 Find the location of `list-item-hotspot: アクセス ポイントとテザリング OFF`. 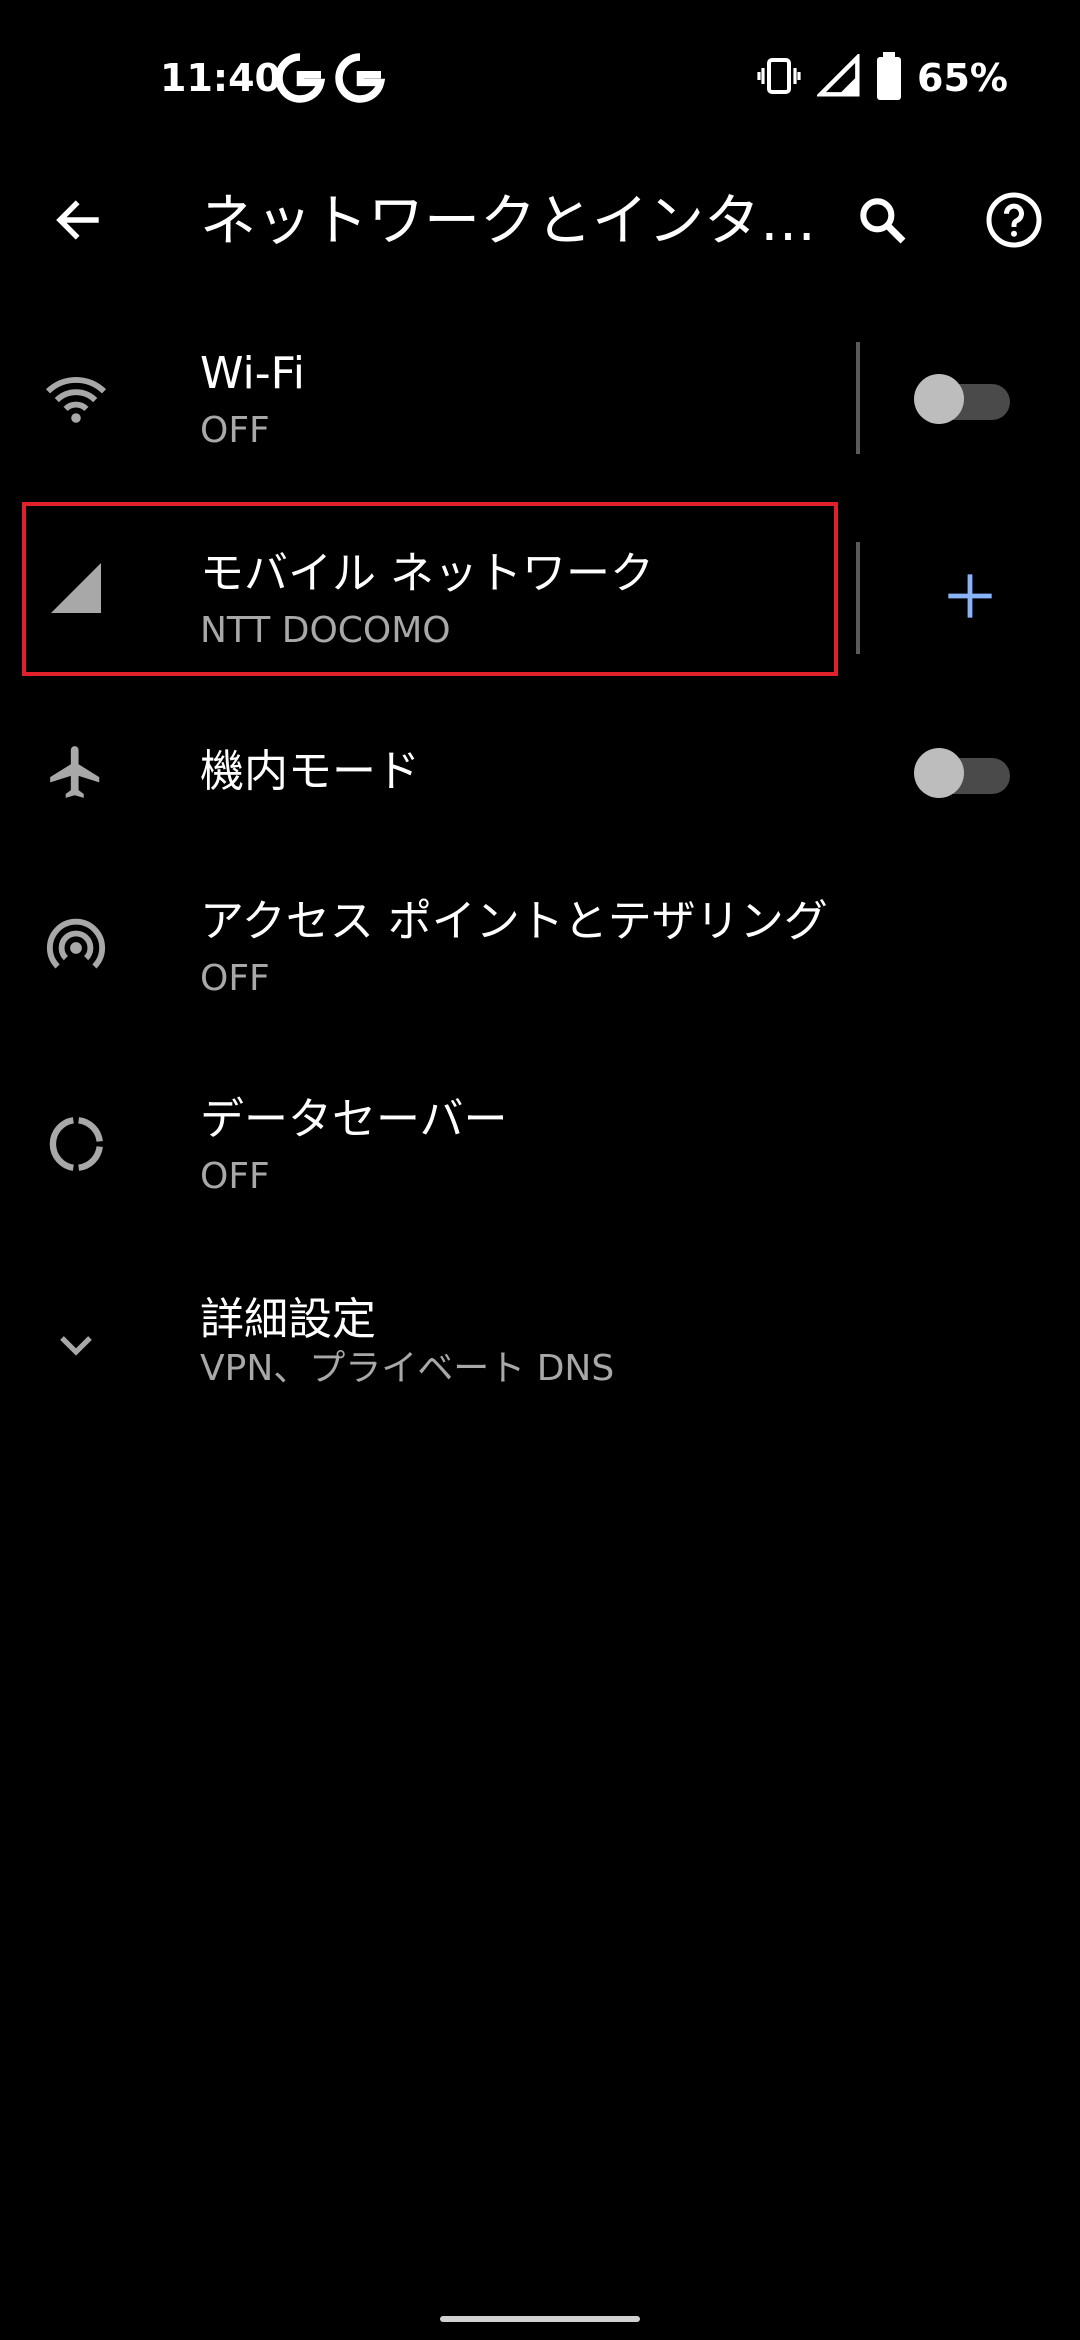

list-item-hotspot: アクセス ポイントとテザリング OFF is located at coordinates (540, 947).